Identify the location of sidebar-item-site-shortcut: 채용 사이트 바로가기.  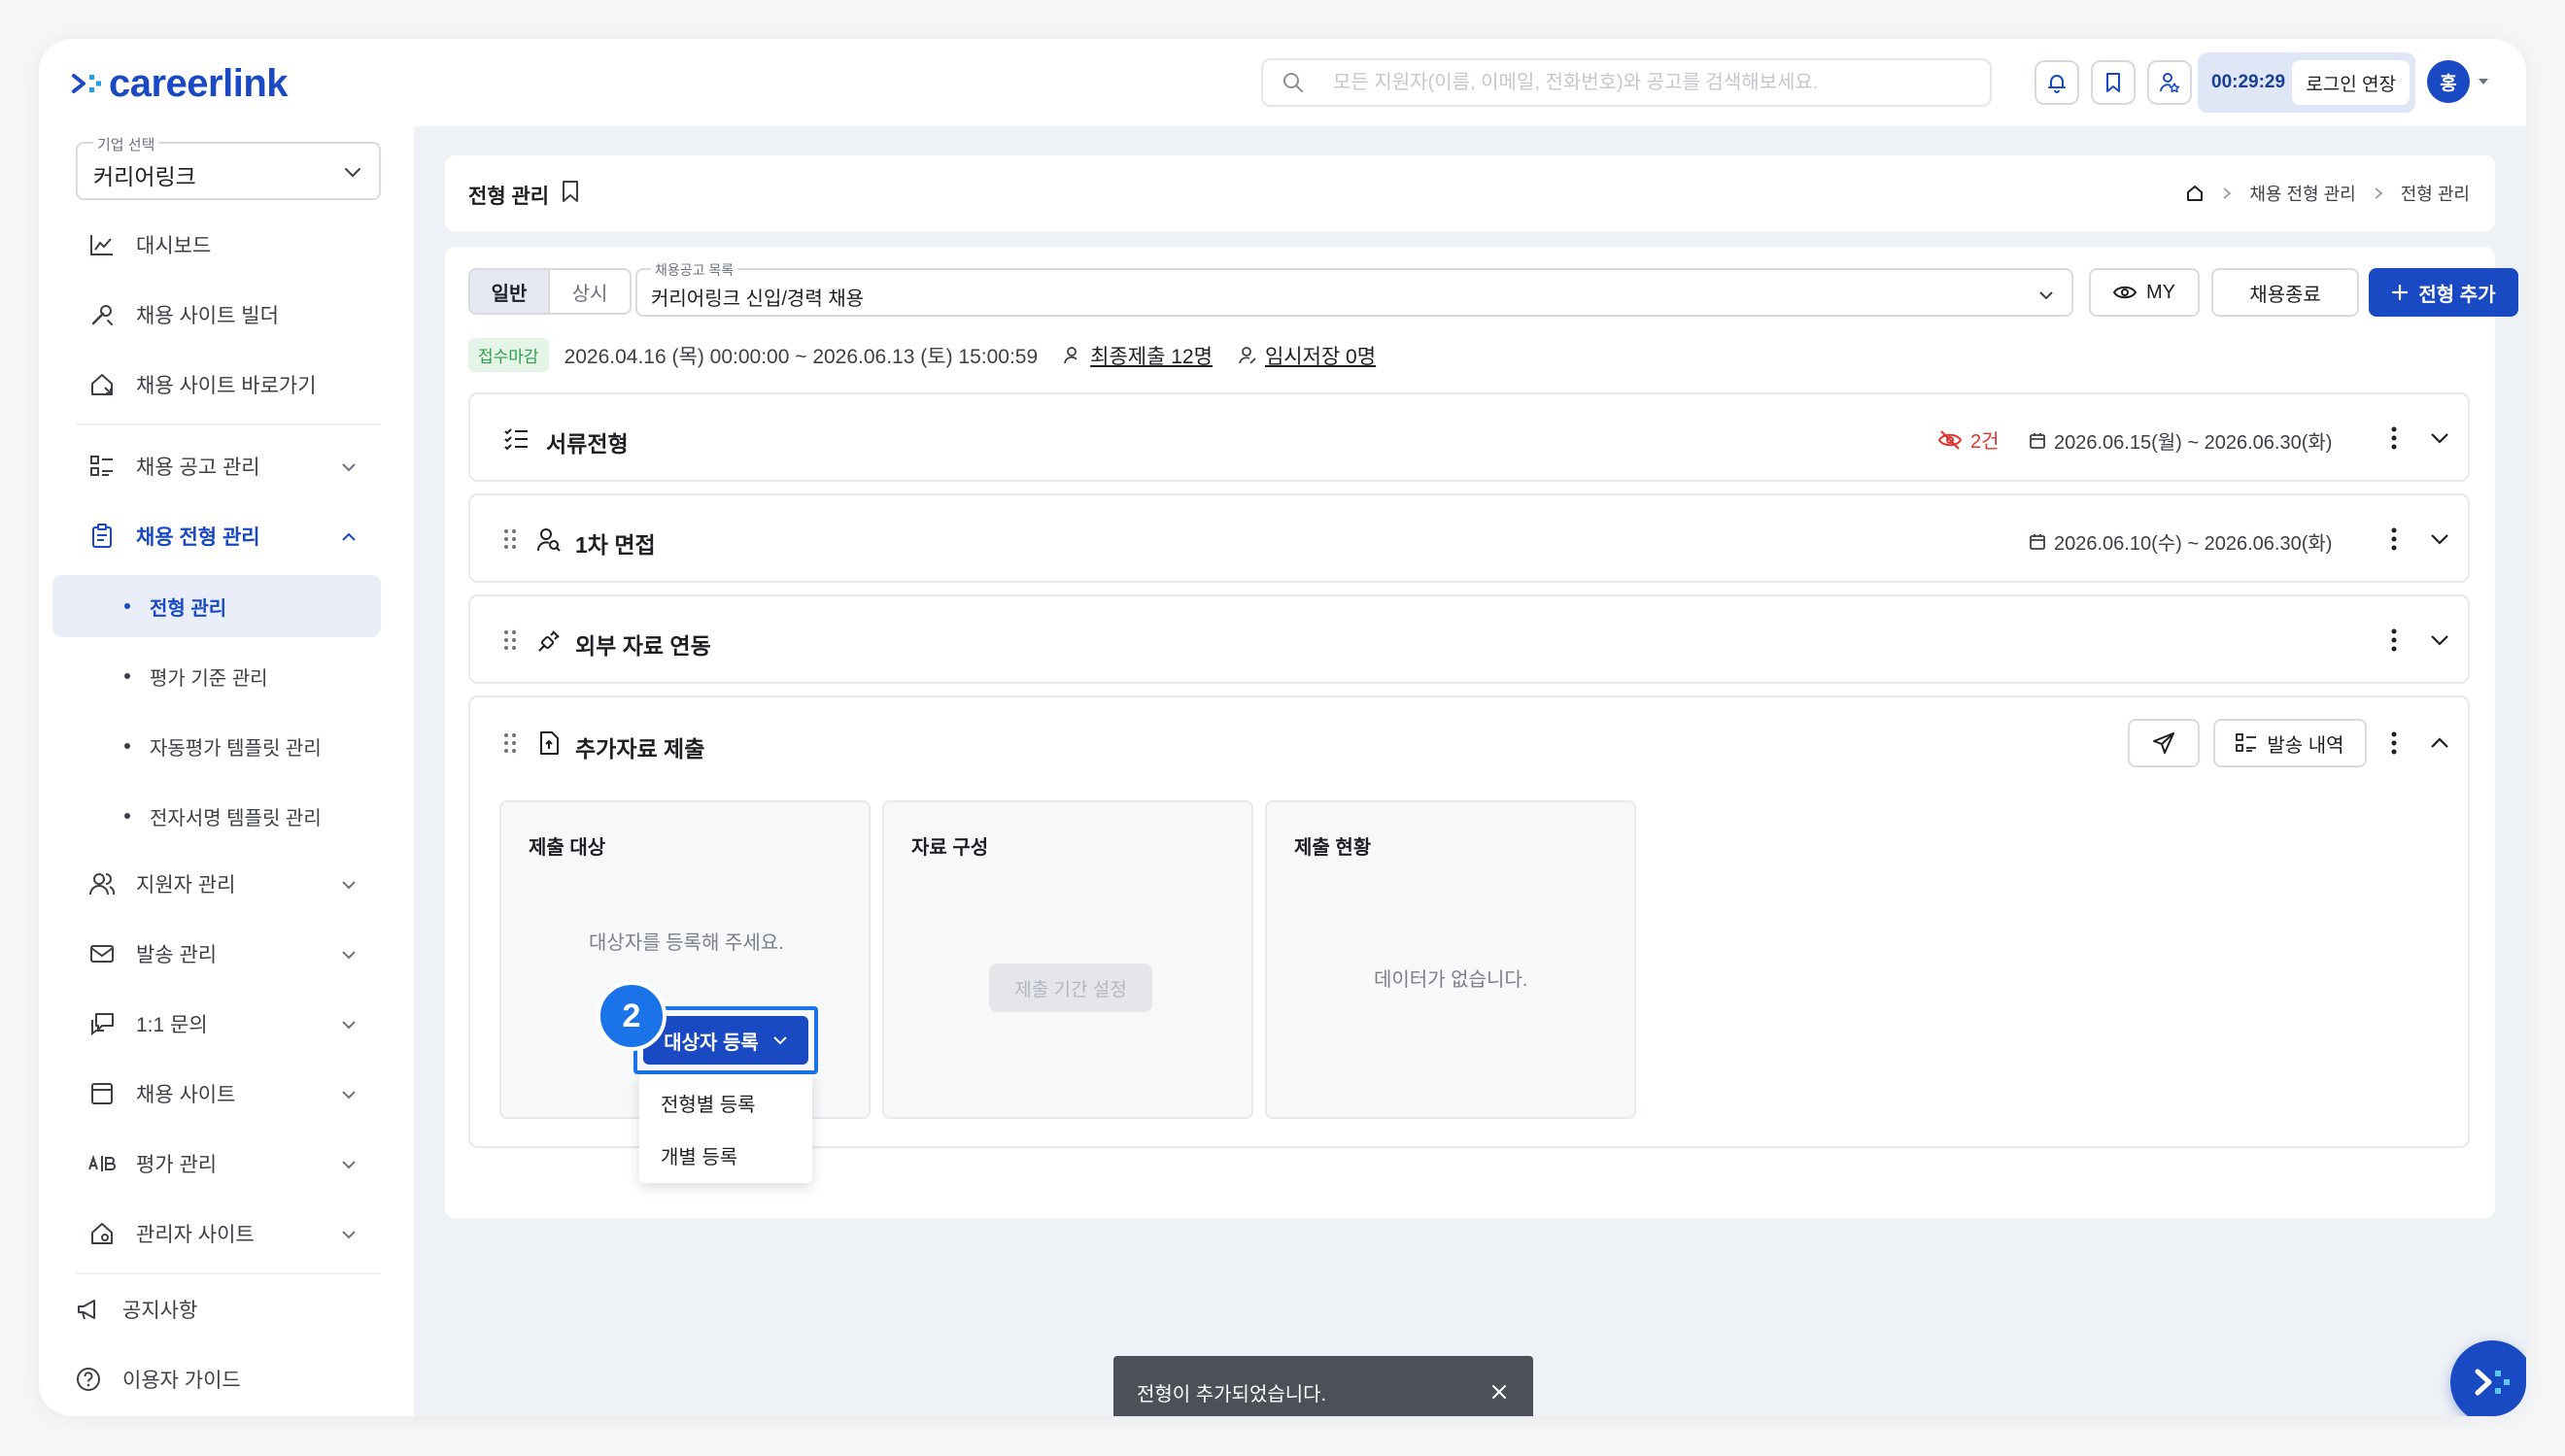
(228, 385).